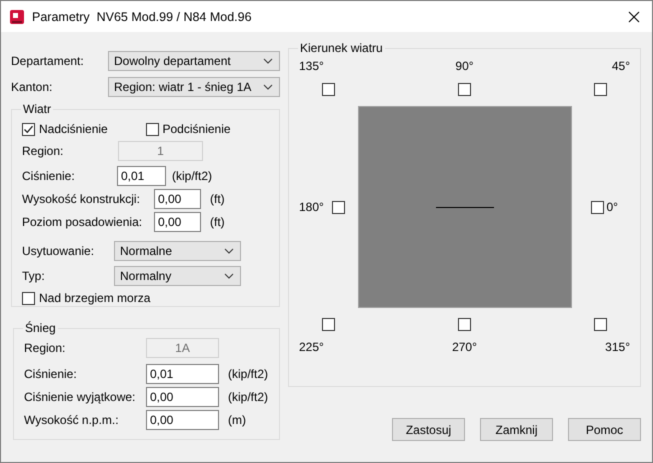  What do you see at coordinates (196, 129) in the screenshot?
I see `checkbox-label: Podciśnienie` at bounding box center [196, 129].